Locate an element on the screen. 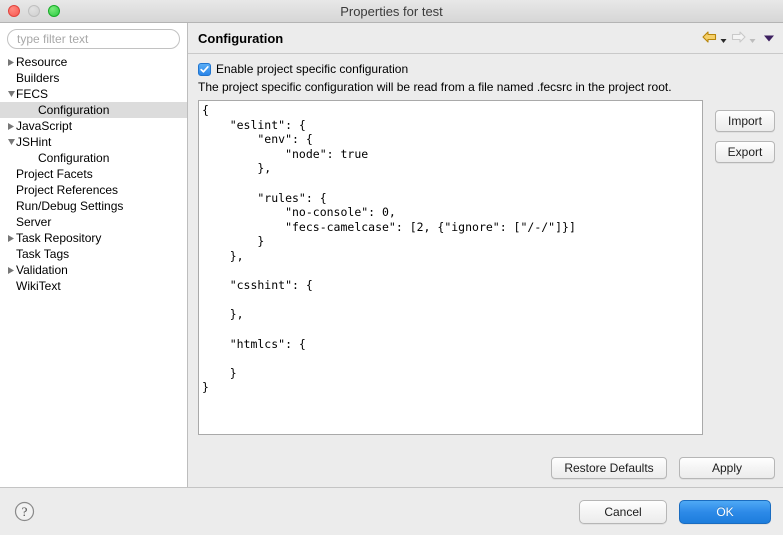 The image size is (783, 535). import-button: Import is located at coordinates (745, 121).